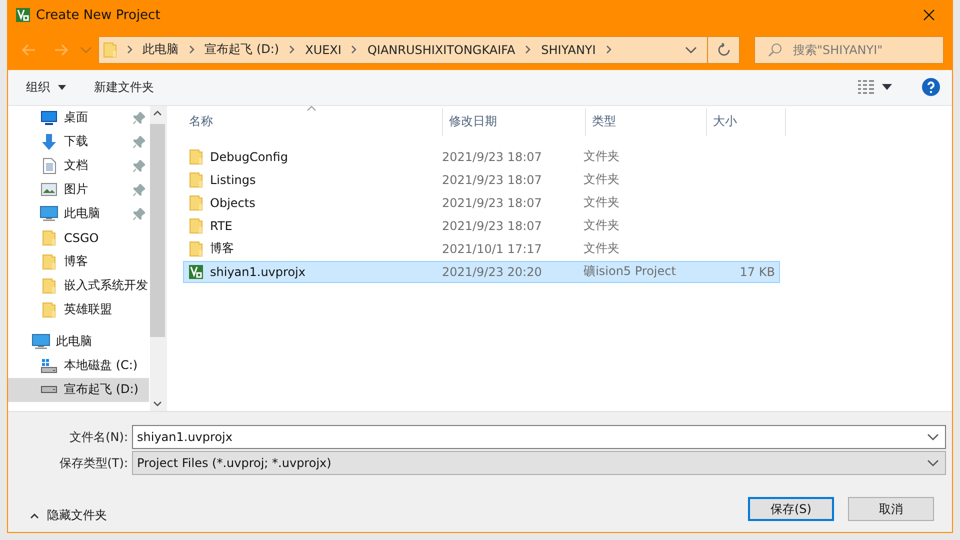 The image size is (960, 540). Describe the element at coordinates (49, 390) in the screenshot. I see `drive-icon` at that location.